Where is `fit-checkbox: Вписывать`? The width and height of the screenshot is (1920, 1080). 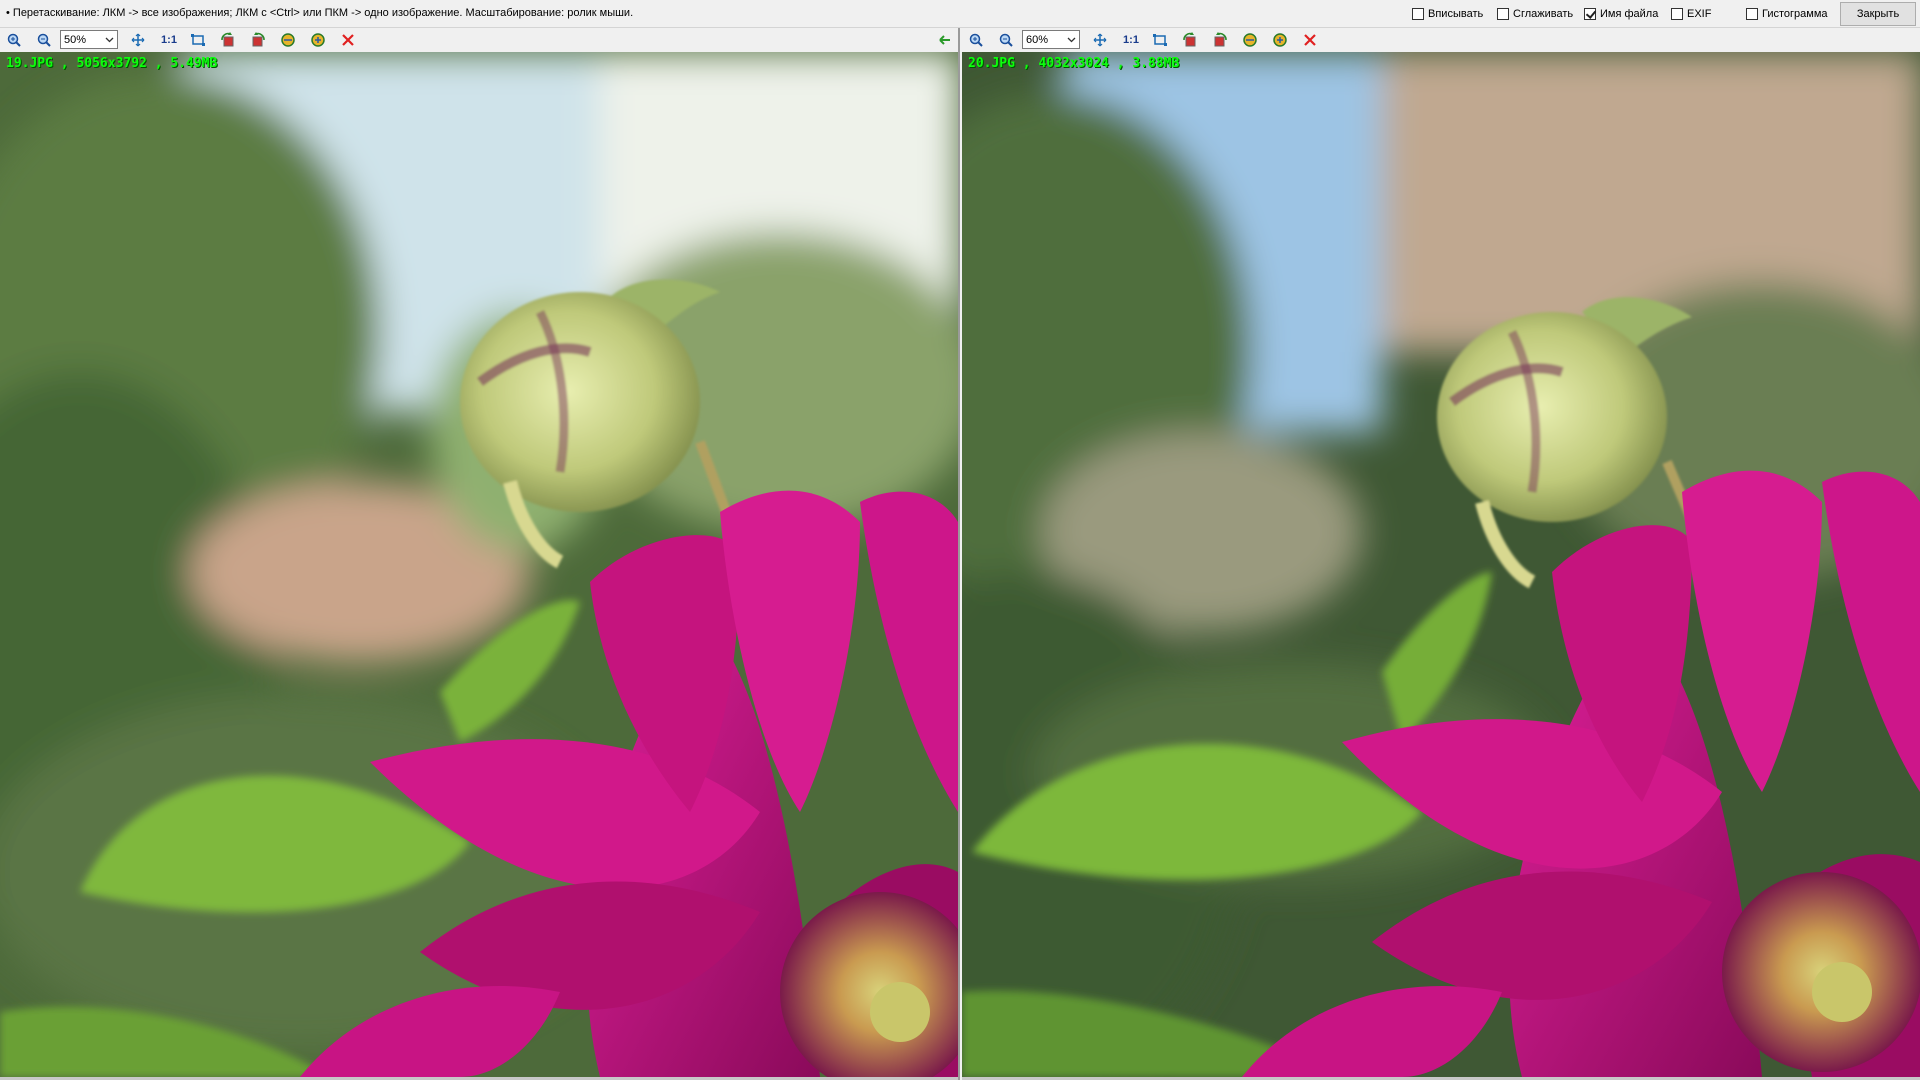 fit-checkbox: Вписывать is located at coordinates (1447, 14).